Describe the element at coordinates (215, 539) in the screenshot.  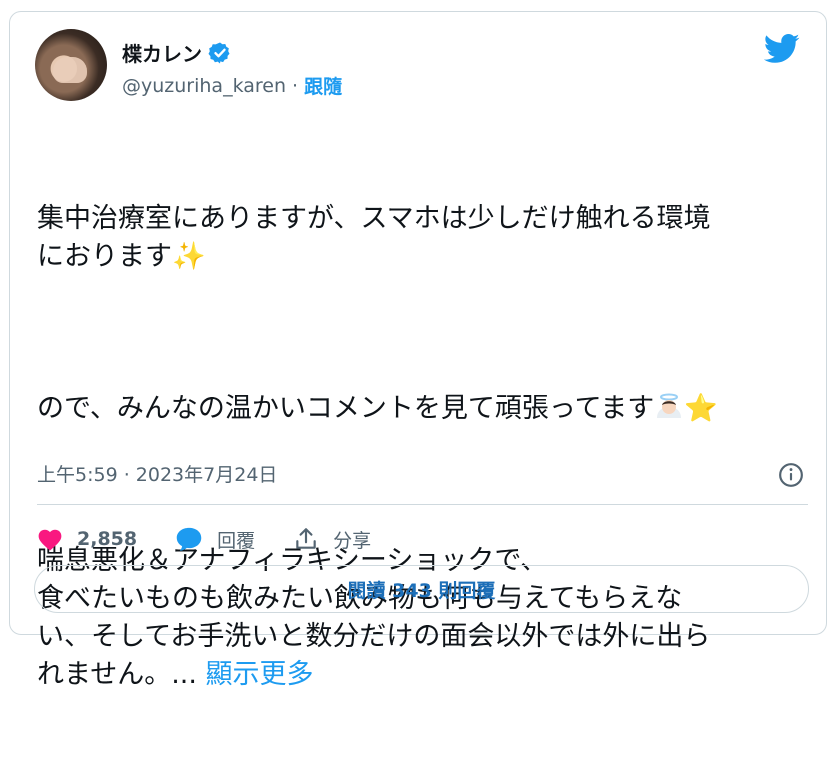
I see `reply-button: 回覆` at that location.